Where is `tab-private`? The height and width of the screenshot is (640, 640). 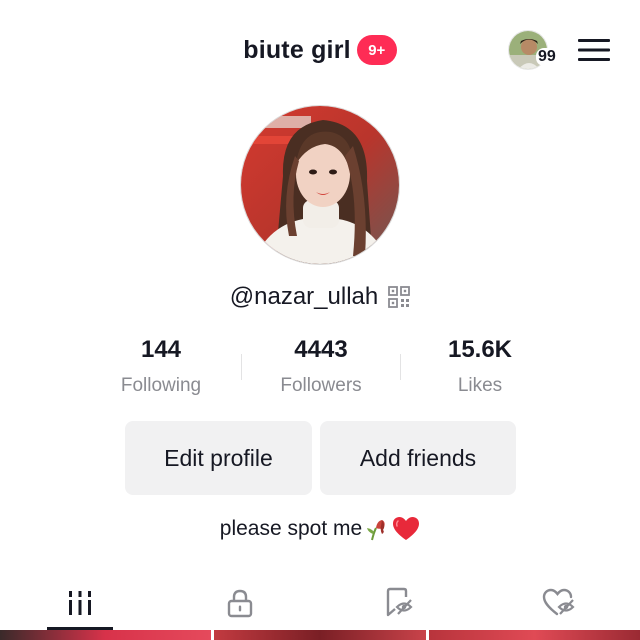
tab-private is located at coordinates (240, 602).